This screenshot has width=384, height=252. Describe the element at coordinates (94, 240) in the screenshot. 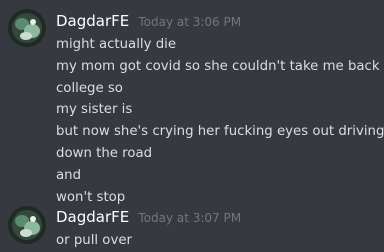

I see `message-line: or pull over` at that location.